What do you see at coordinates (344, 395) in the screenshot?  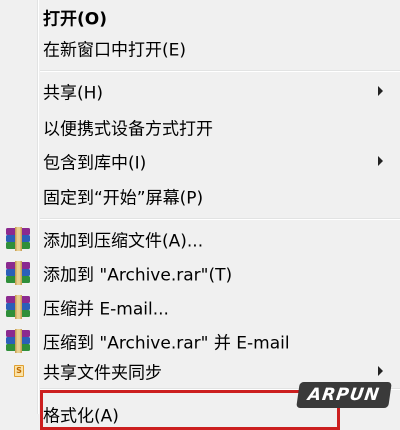 I see `watermark-logo: ARPUN` at bounding box center [344, 395].